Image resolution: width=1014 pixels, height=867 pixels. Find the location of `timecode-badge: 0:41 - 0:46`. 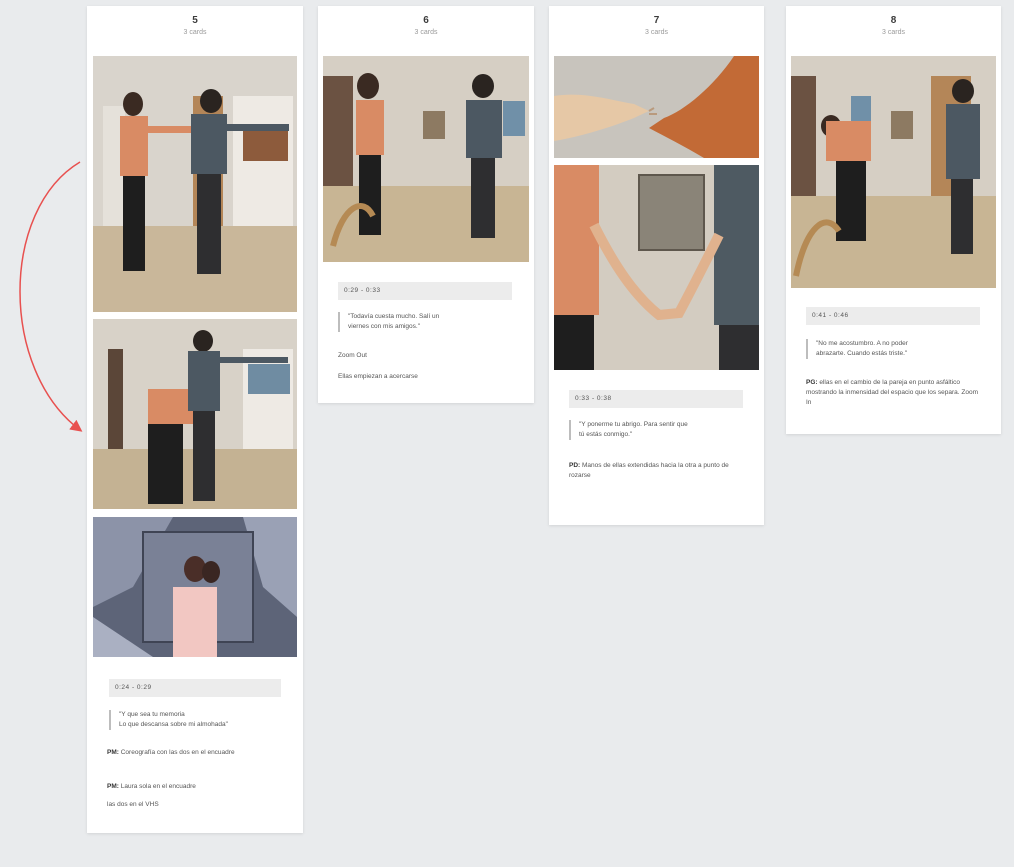

timecode-badge: 0:41 - 0:46 is located at coordinates (893, 316).